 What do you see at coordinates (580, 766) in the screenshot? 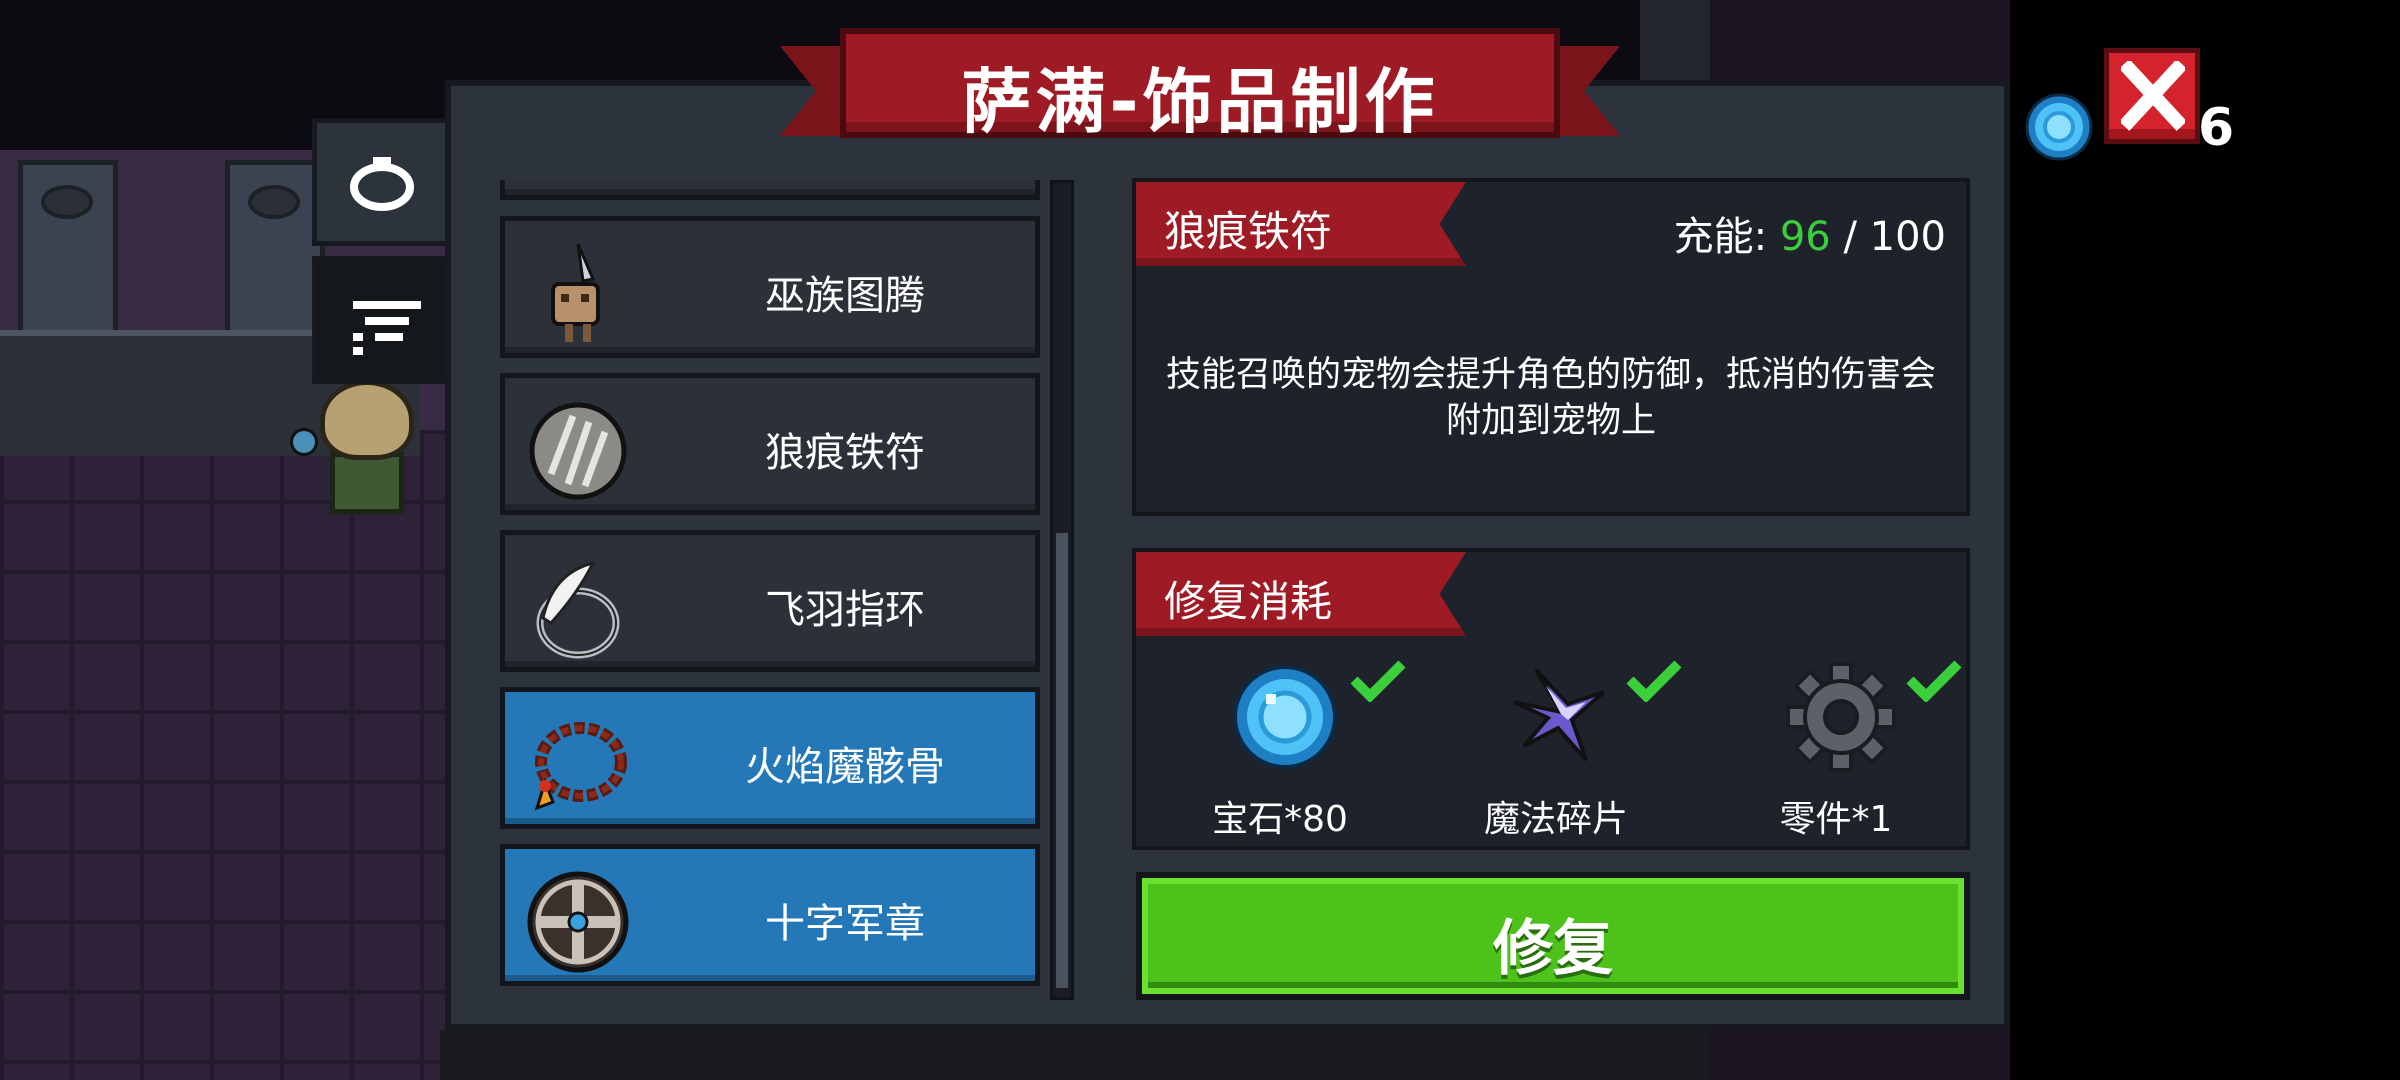
I see `bead-necklace-icon` at bounding box center [580, 766].